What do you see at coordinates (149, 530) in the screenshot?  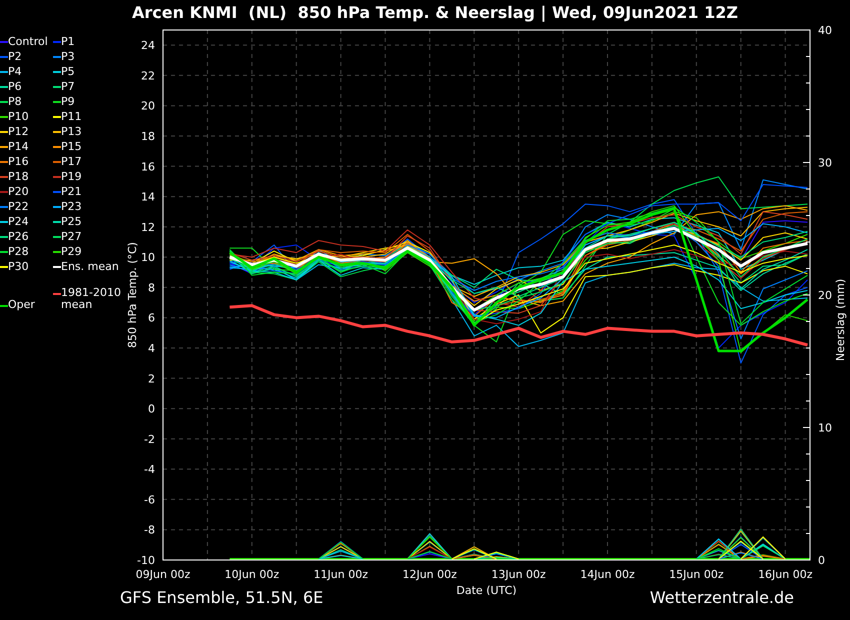 I see `axis-tick-label: -8` at bounding box center [149, 530].